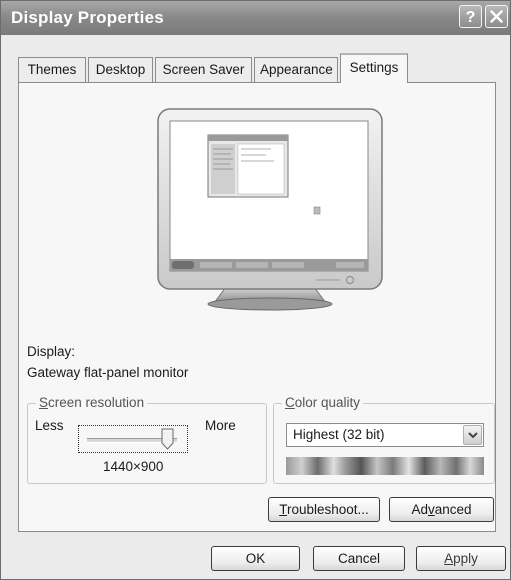 The width and height of the screenshot is (511, 580). Describe the element at coordinates (296, 69) in the screenshot. I see `tab-appearance: Appearance` at that location.